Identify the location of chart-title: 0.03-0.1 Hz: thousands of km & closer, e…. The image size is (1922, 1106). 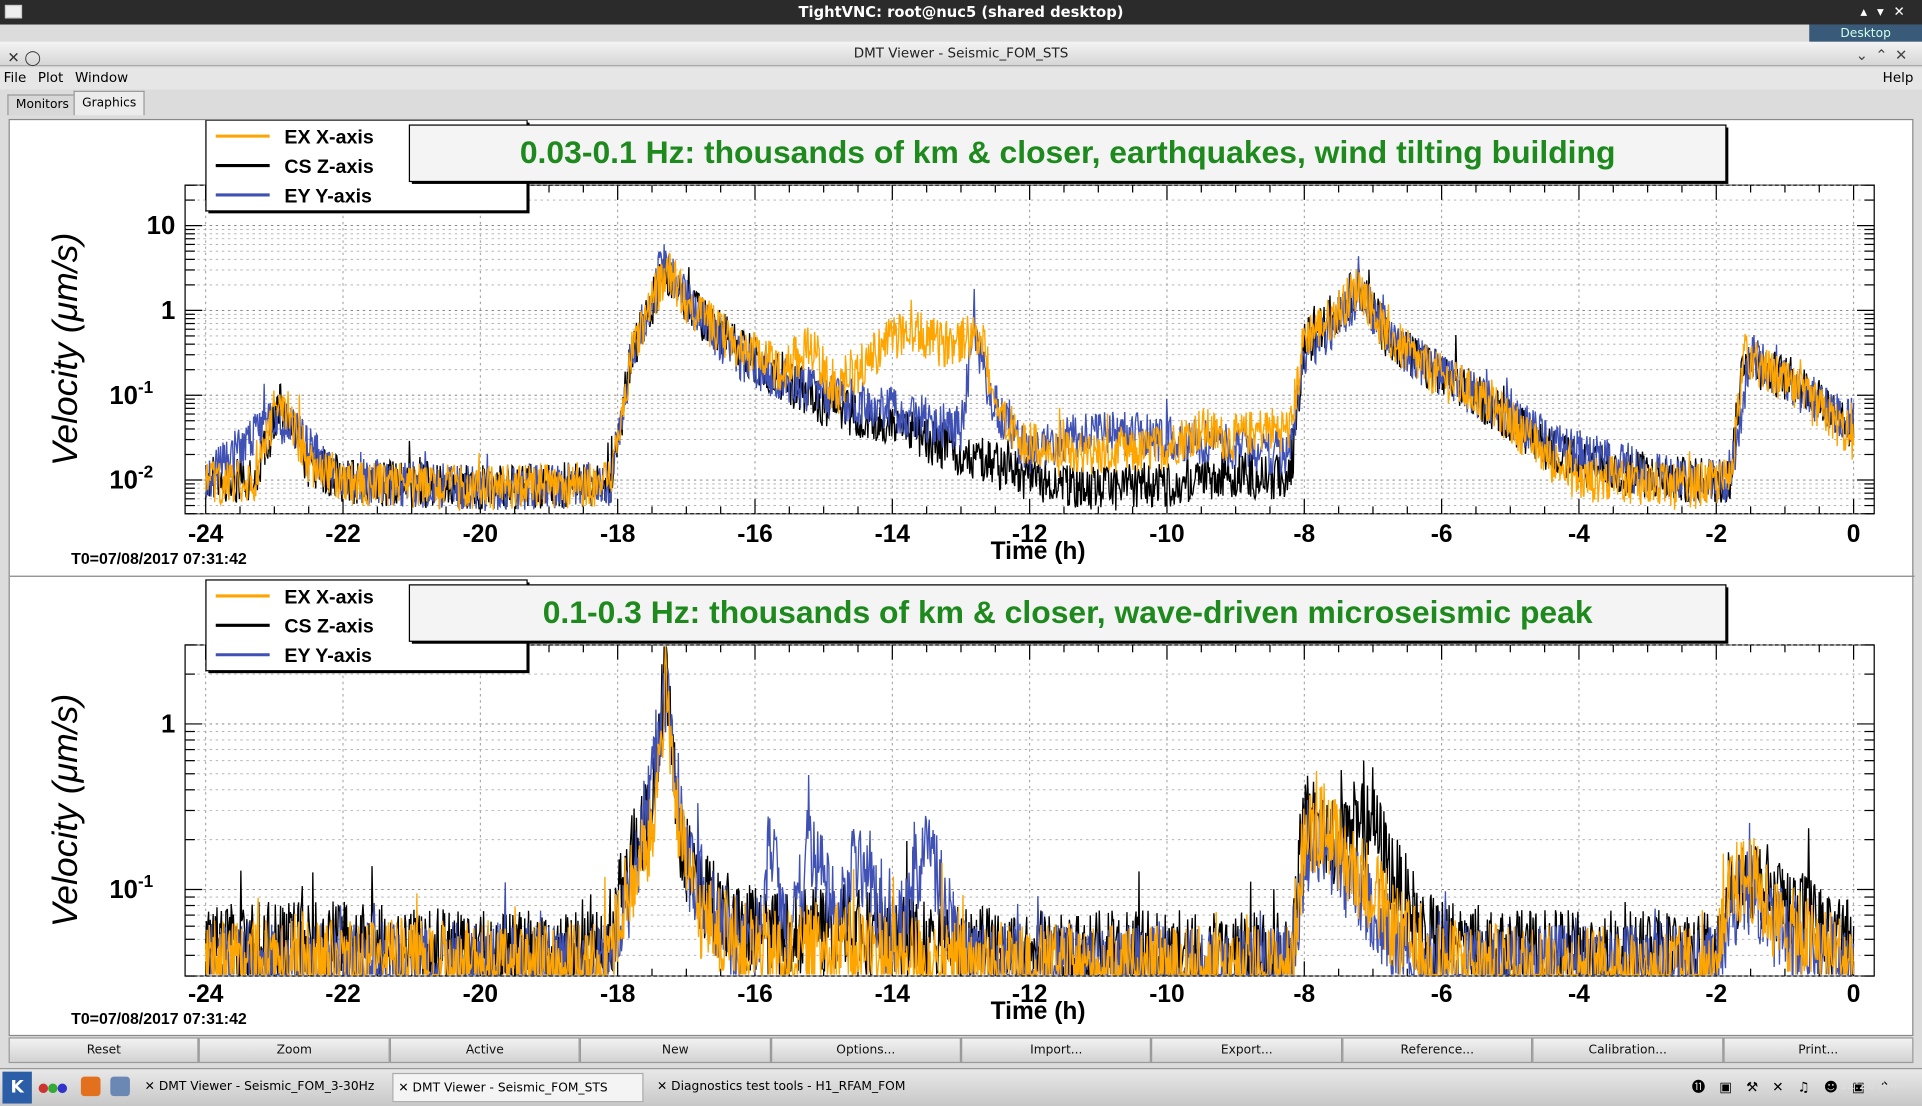
(1068, 152).